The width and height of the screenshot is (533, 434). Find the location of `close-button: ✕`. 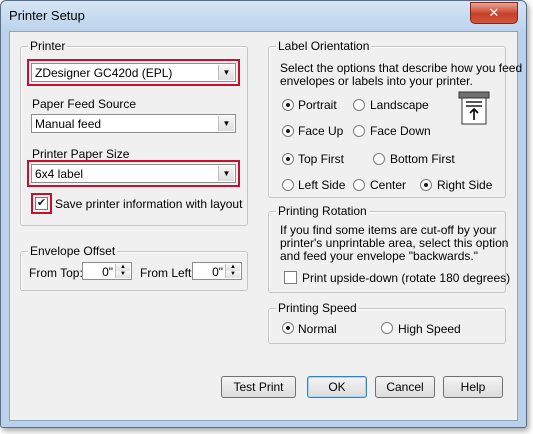

close-button: ✕ is located at coordinates (494, 13).